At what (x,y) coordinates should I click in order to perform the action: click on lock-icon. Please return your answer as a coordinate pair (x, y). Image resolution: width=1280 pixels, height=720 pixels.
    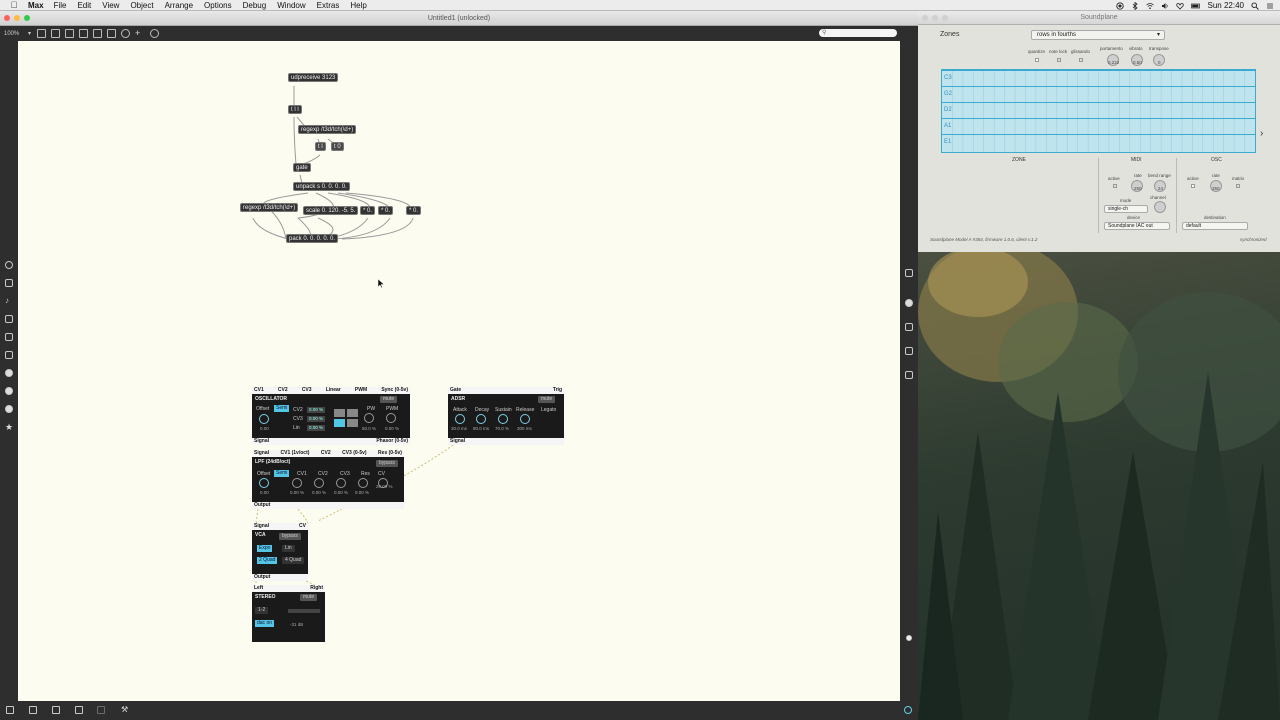
    Looking at the image, I should click on (70, 33).